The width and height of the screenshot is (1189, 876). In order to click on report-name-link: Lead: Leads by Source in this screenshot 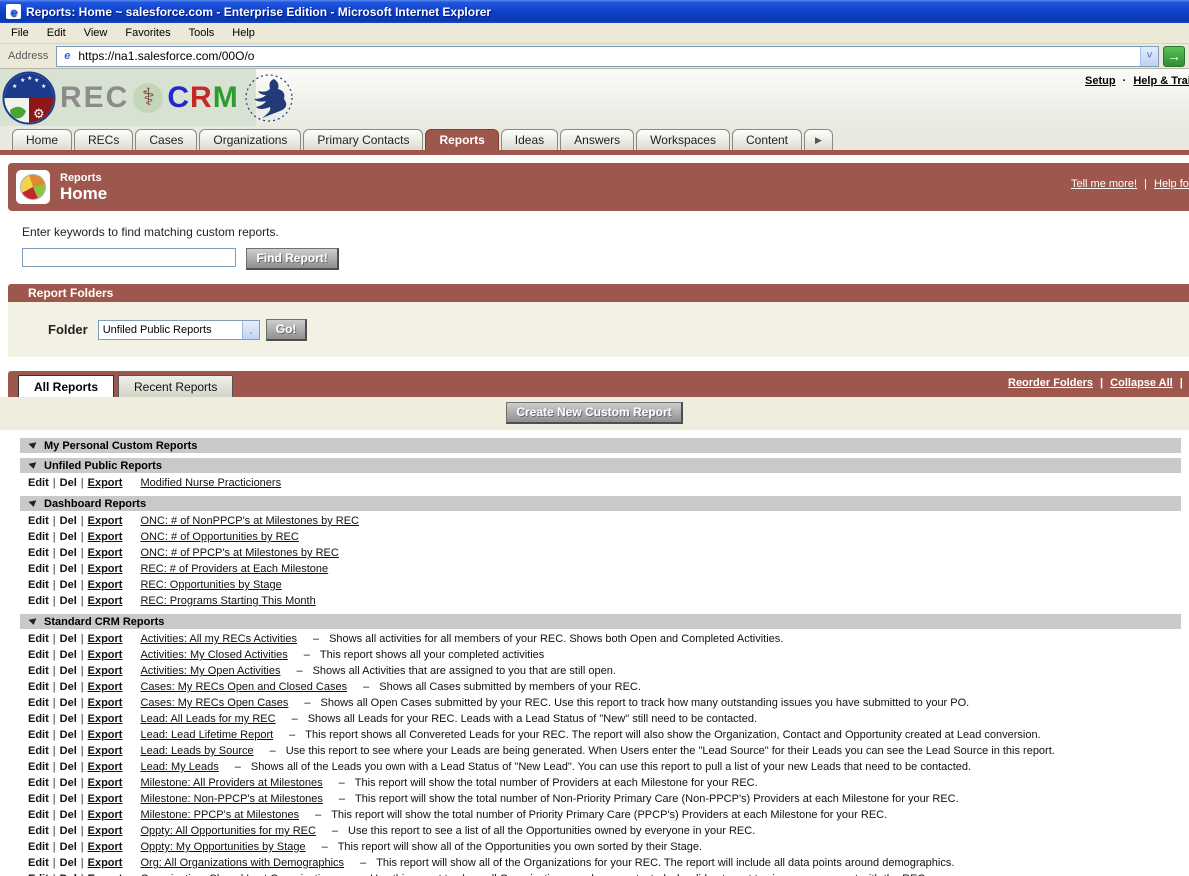, I will do `click(196, 751)`.